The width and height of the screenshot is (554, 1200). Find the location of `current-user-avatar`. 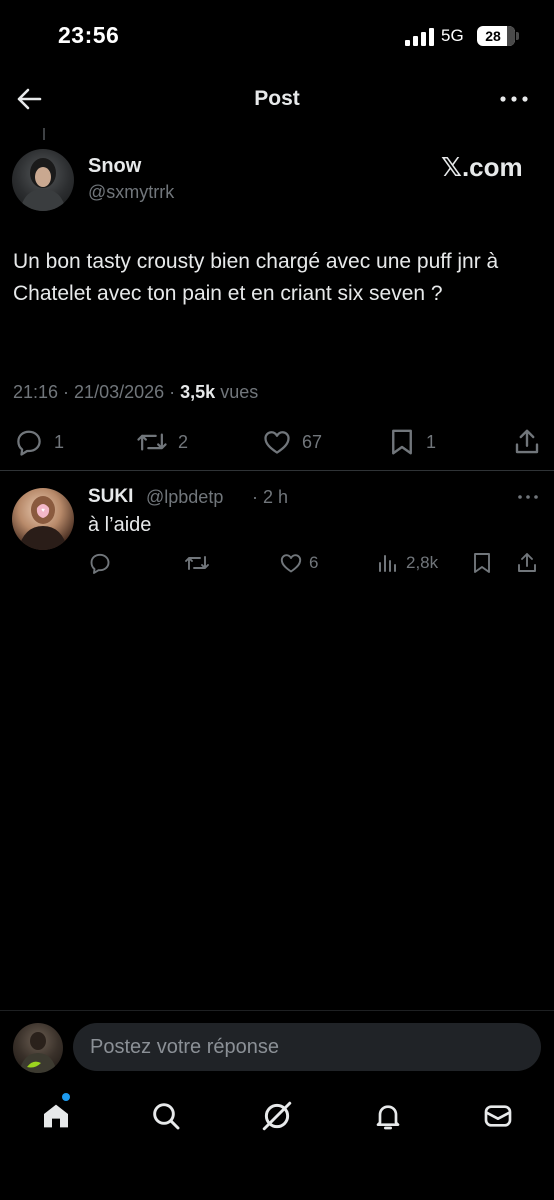

current-user-avatar is located at coordinates (38, 1048).